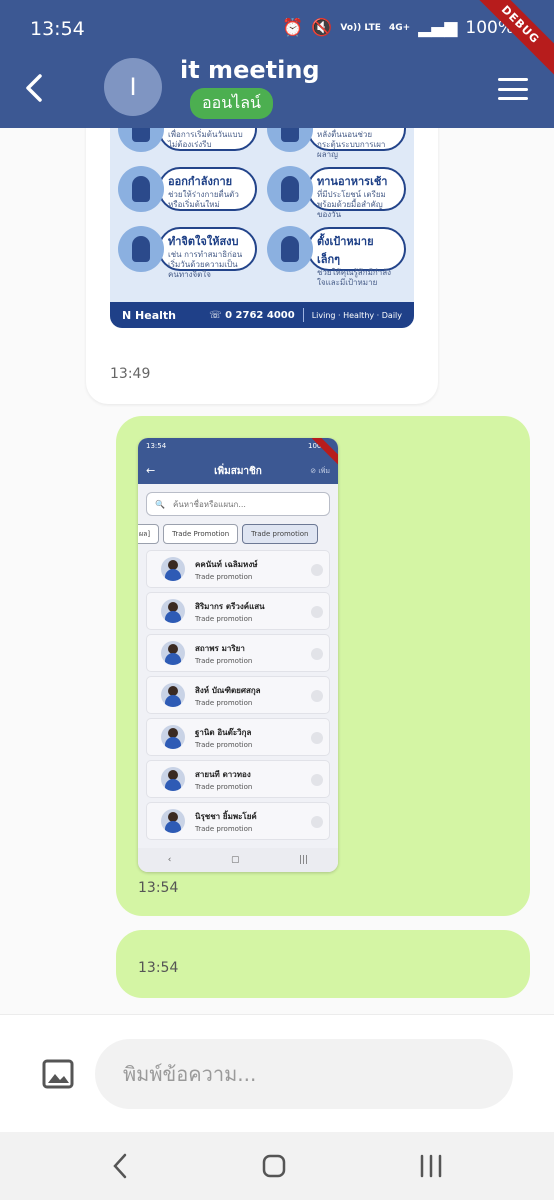 Image resolution: width=554 pixels, height=1200 pixels. Describe the element at coordinates (252, 315) in the screenshot. I see `poster-phone: ☏ 0 2762 4000` at that location.